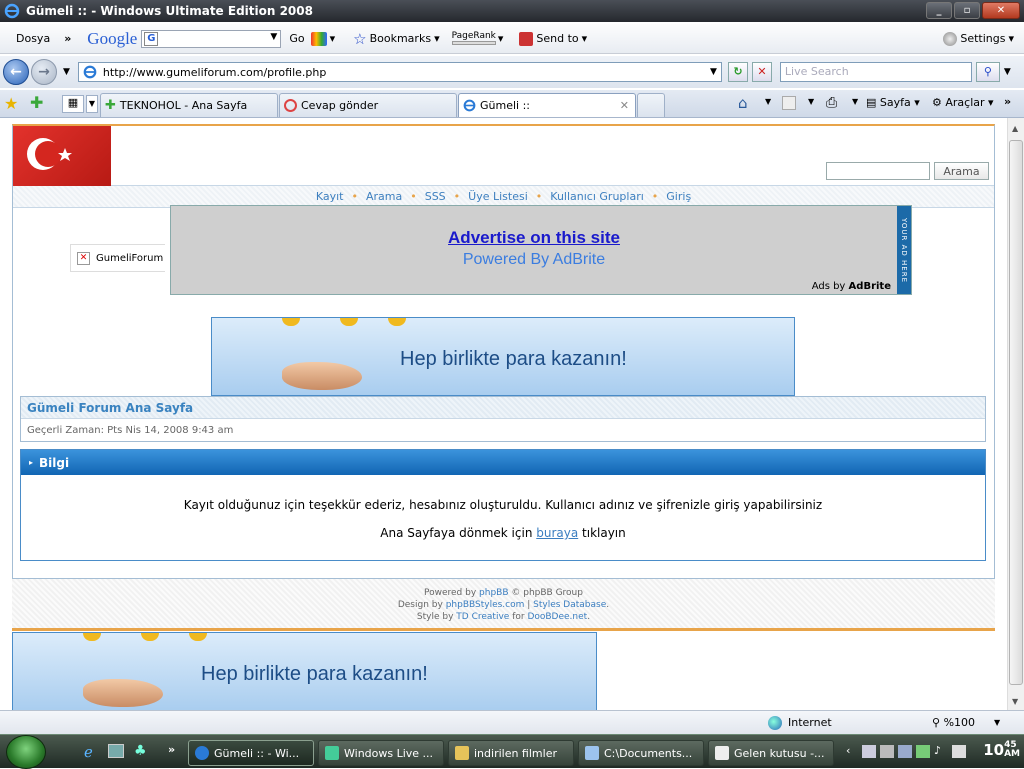 This screenshot has width=1024, height=769. I want to click on feeds-dropdown: ▼, so click(811, 101).